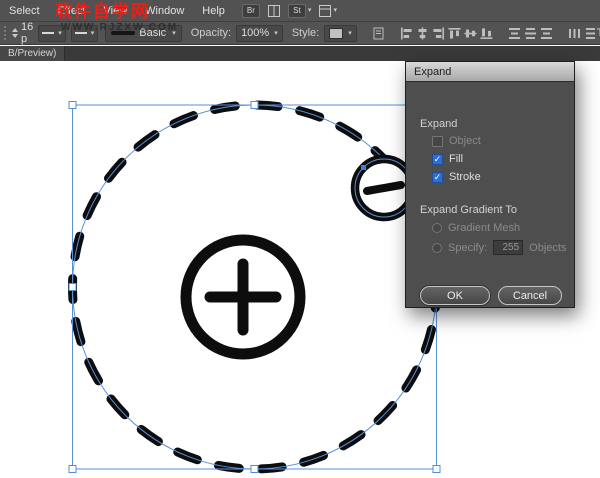 The image size is (600, 478). What do you see at coordinates (508, 247) in the screenshot?
I see `specify-value-input: 255` at bounding box center [508, 247].